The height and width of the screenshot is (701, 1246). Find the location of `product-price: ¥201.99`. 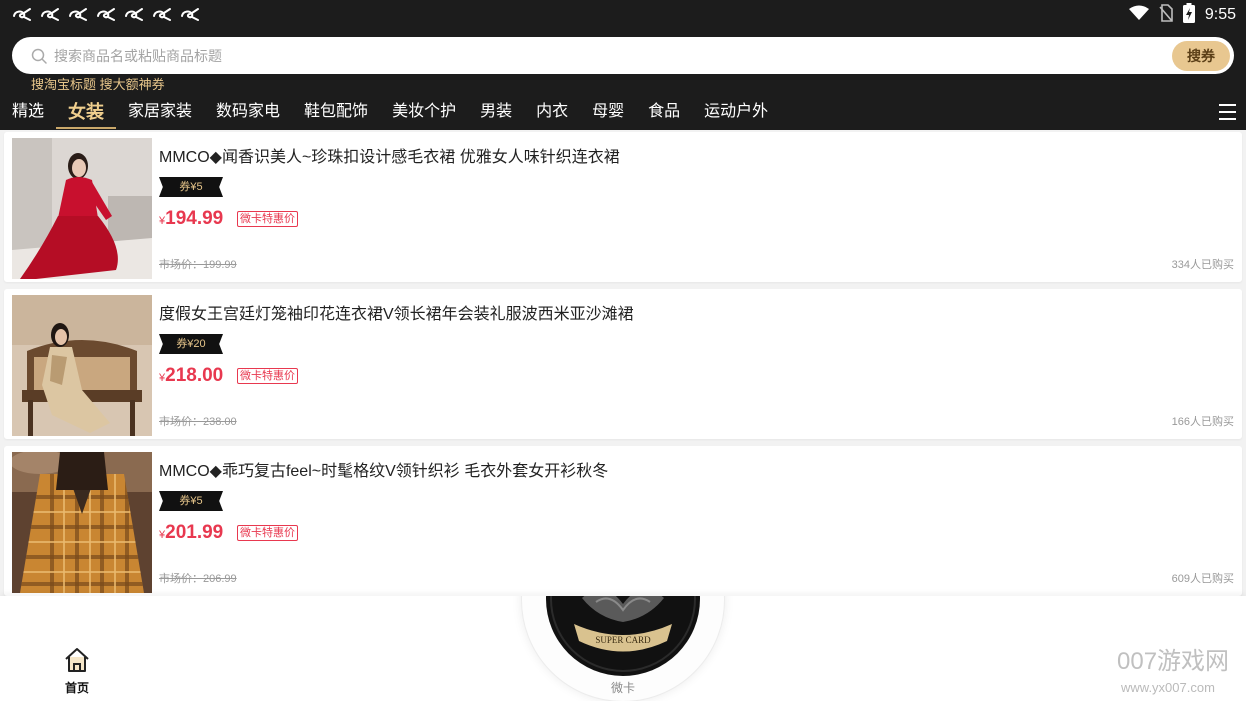

product-price: ¥201.99 is located at coordinates (191, 534).